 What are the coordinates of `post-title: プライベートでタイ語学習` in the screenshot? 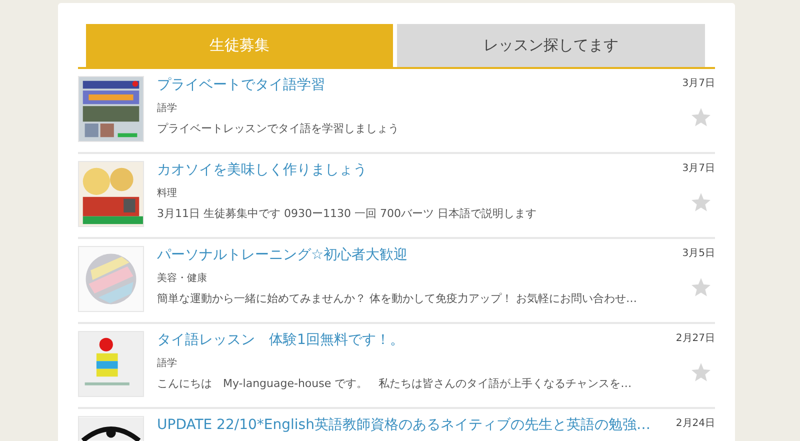 It's located at (241, 85).